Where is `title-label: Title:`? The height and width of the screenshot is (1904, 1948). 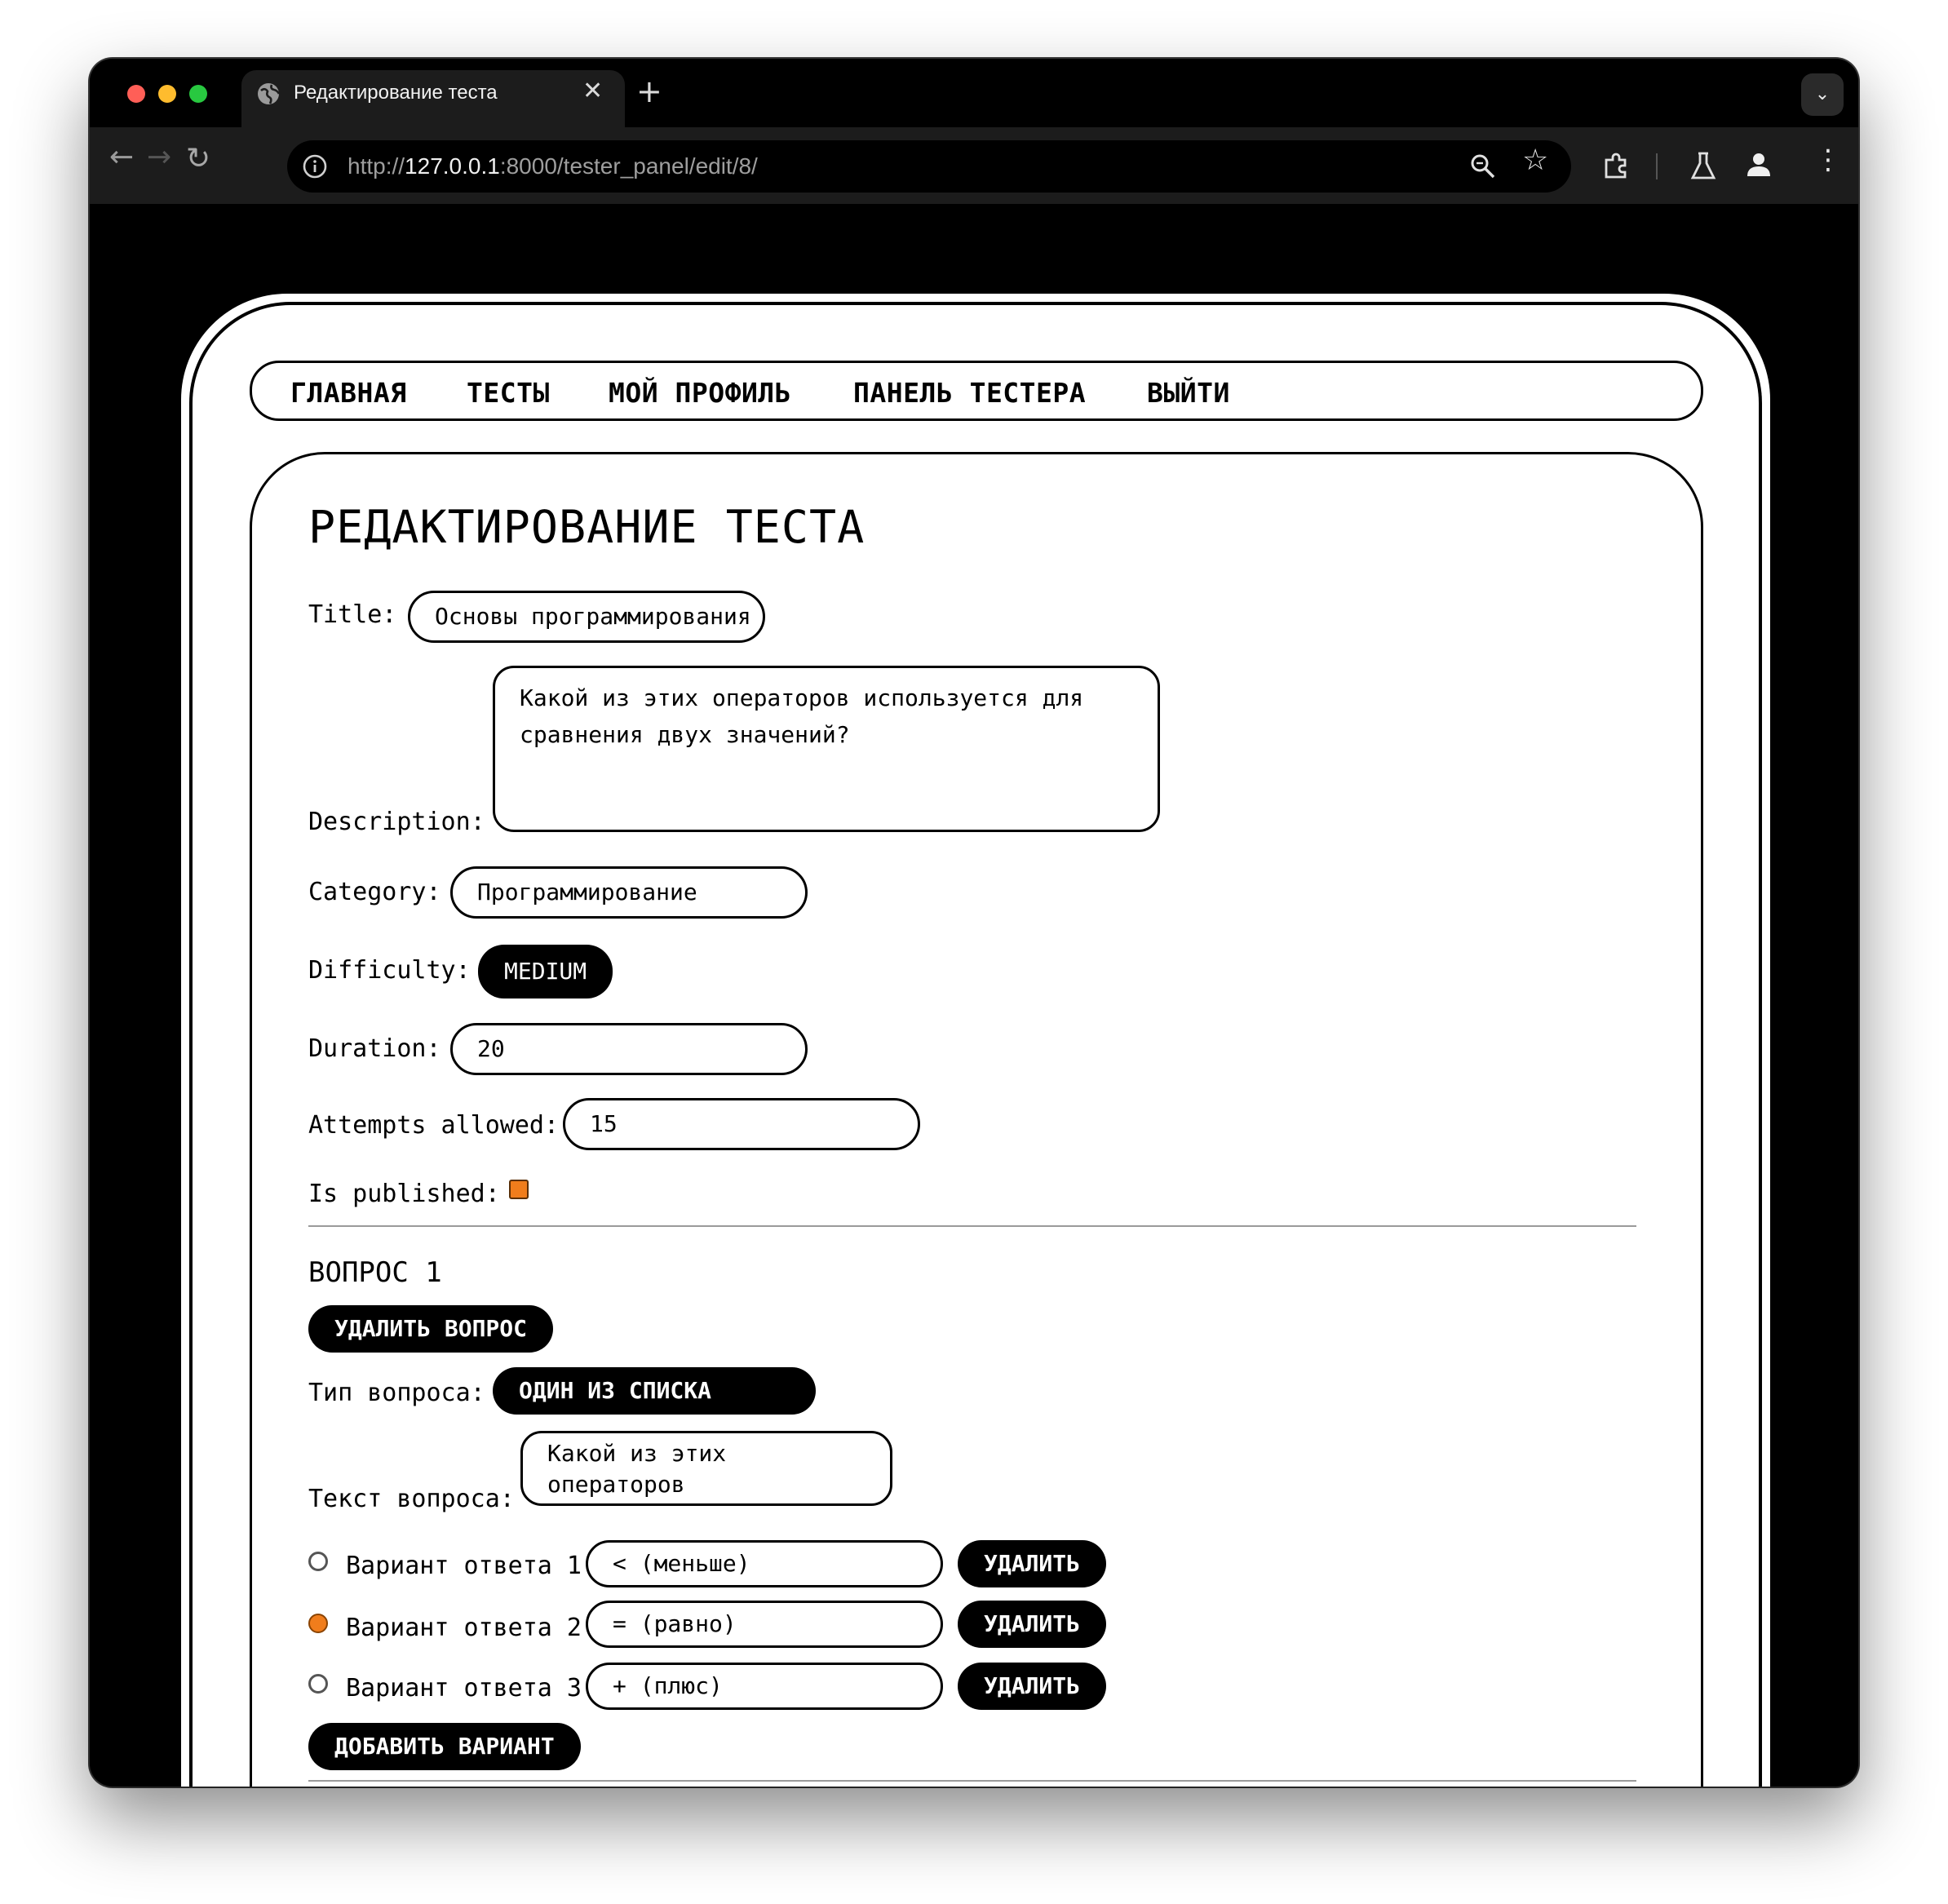
title-label: Title: is located at coordinates (352, 614).